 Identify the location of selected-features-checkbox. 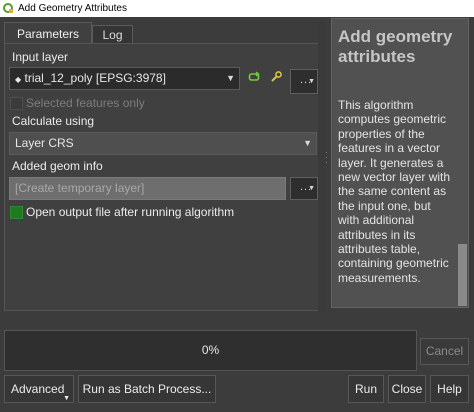
(16, 103).